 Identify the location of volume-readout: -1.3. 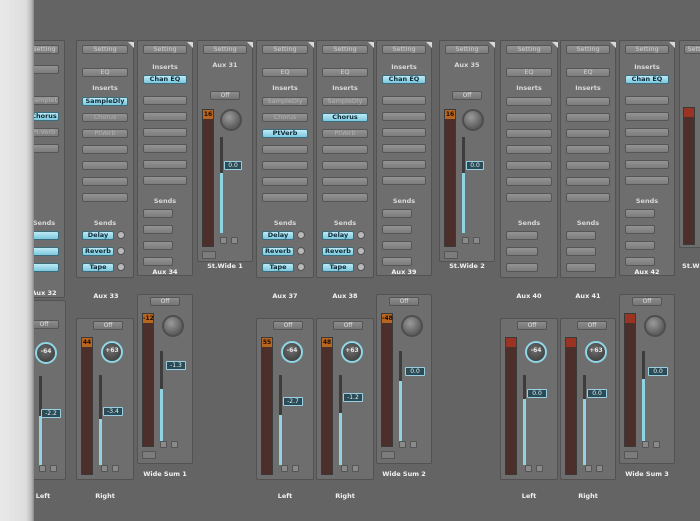
(176, 365).